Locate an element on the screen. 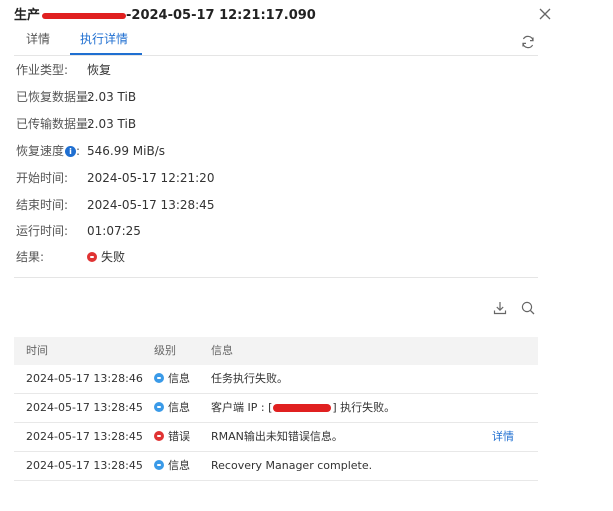  transferred-label: 已传输数据量: is located at coordinates (54, 124).